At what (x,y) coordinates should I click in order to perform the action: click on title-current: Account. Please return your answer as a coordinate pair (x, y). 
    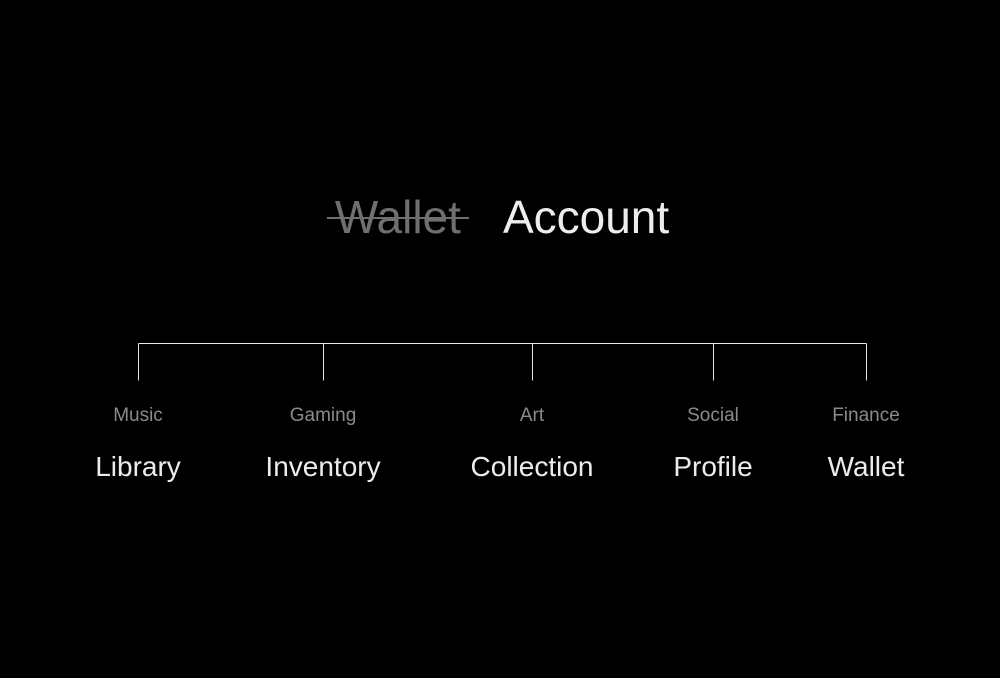
    Looking at the image, I should click on (586, 217).